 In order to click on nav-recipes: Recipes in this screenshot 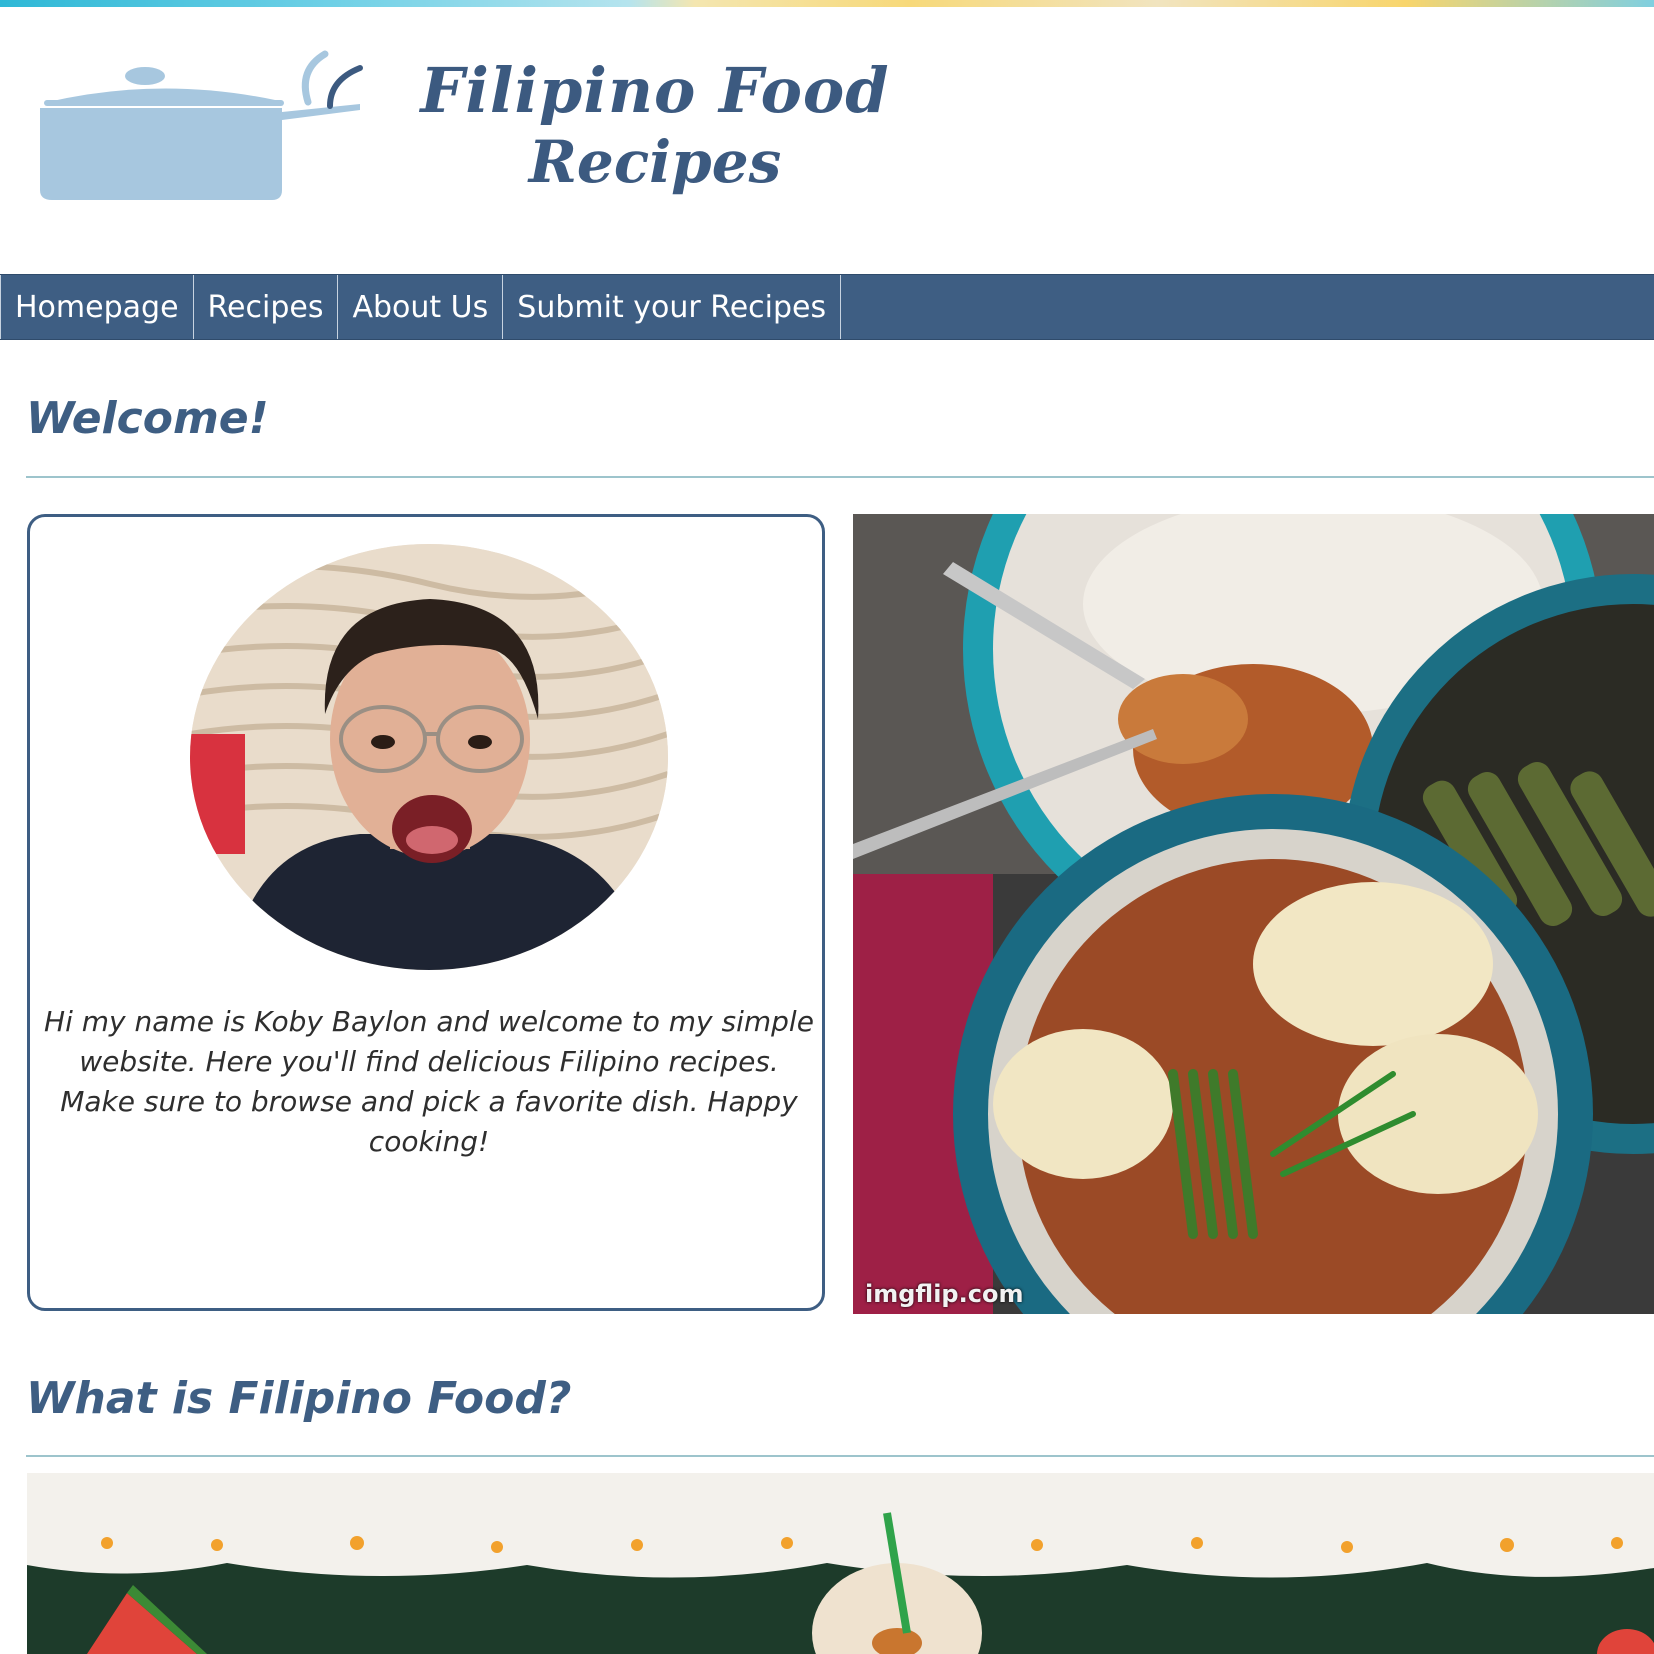, I will do `click(266, 307)`.